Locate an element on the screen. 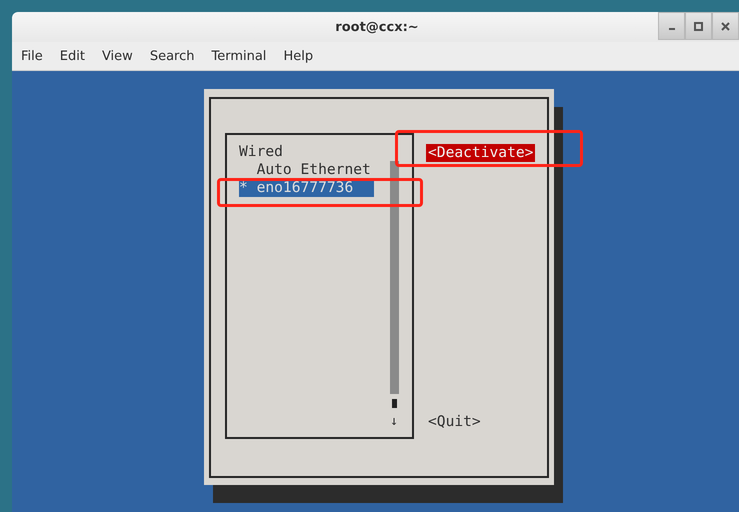 The image size is (739, 512). maximize-icon is located at coordinates (698, 26).